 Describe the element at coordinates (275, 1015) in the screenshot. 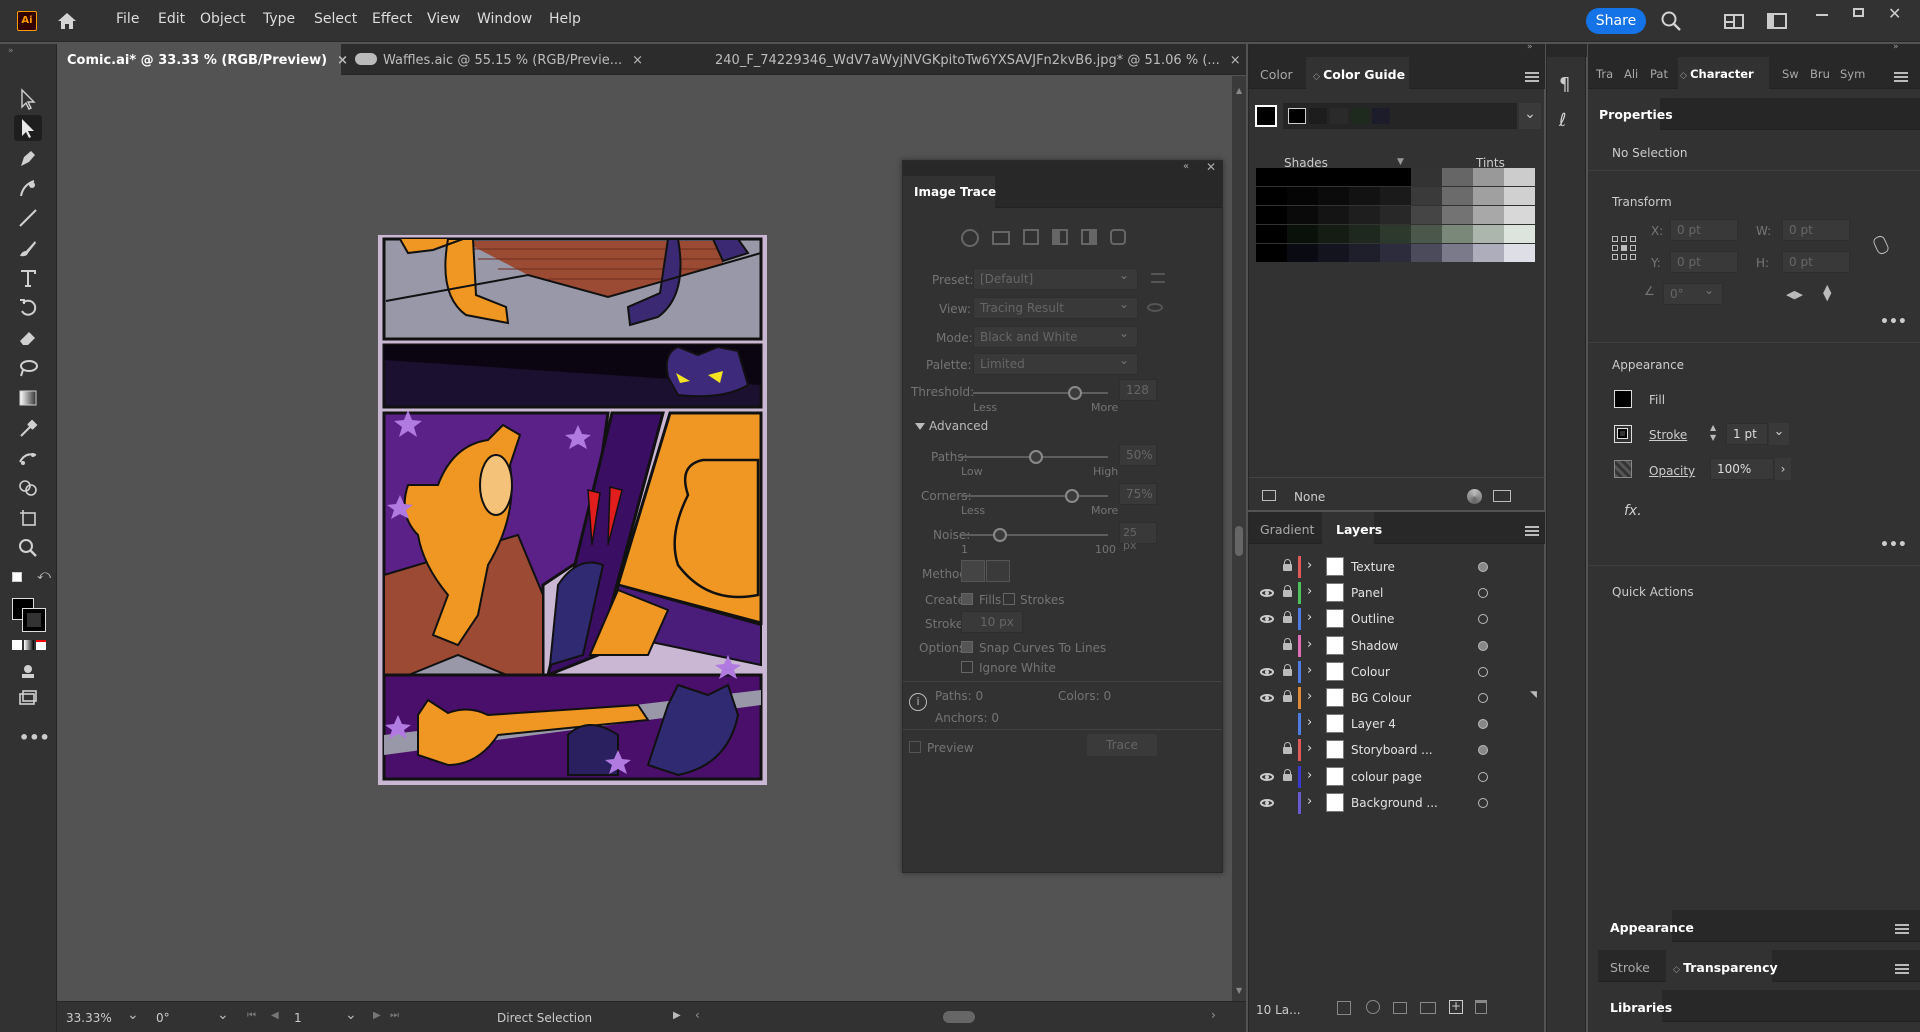

I see `prev-artboard-icon: ◀` at that location.